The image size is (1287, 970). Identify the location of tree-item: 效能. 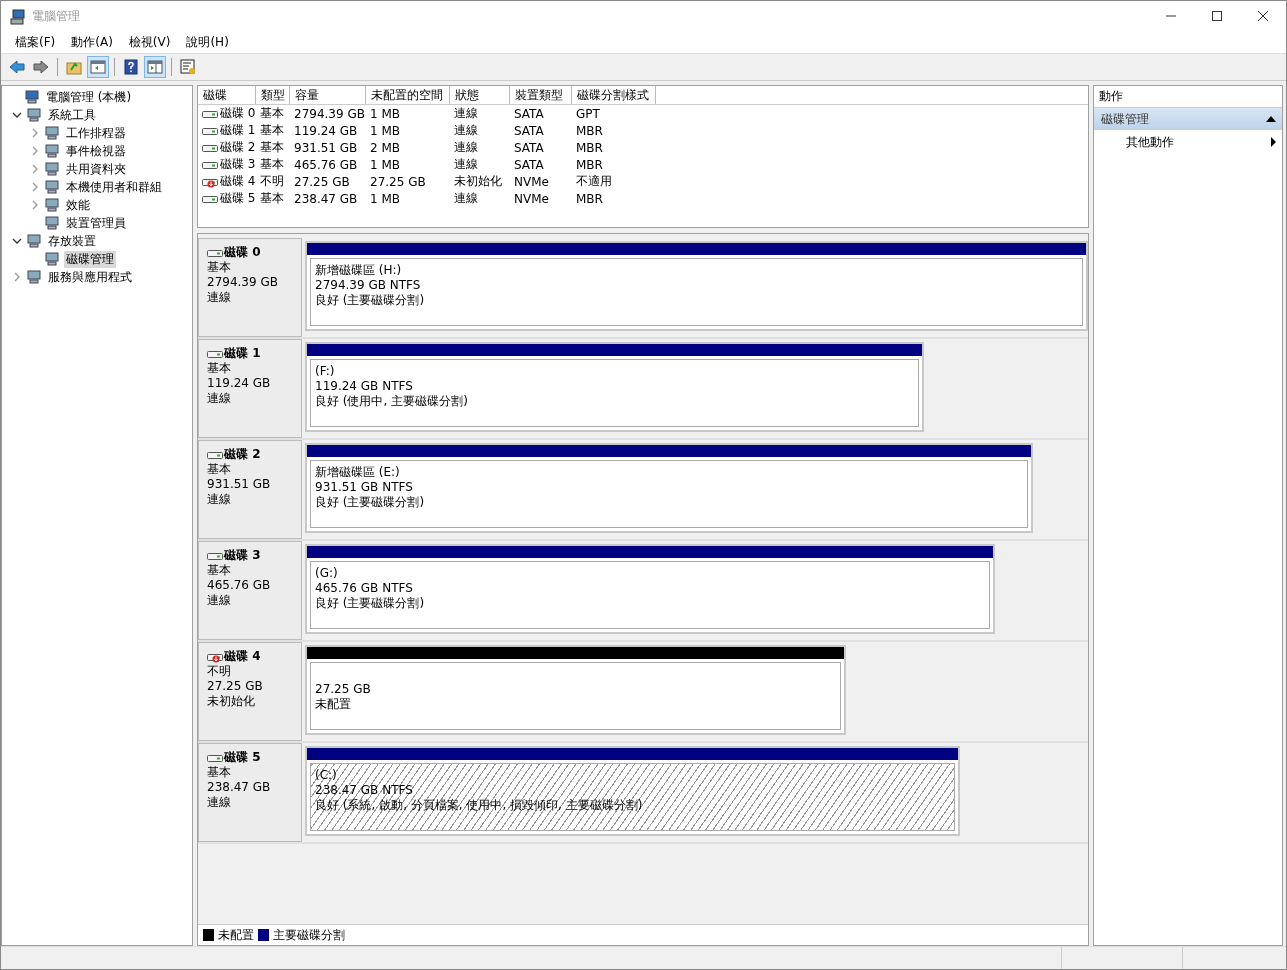
(78, 205).